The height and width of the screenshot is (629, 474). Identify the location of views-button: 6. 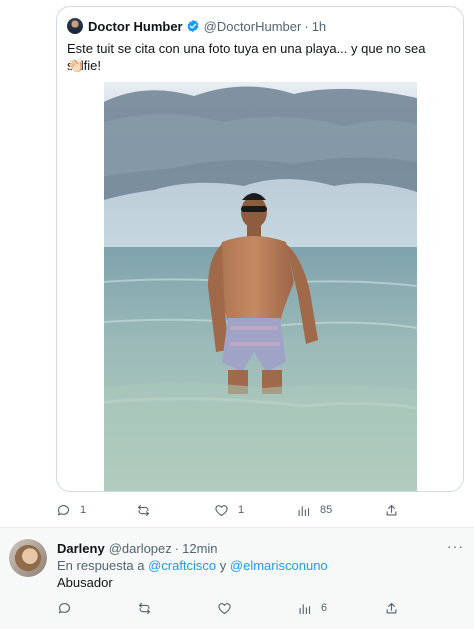
(312, 608).